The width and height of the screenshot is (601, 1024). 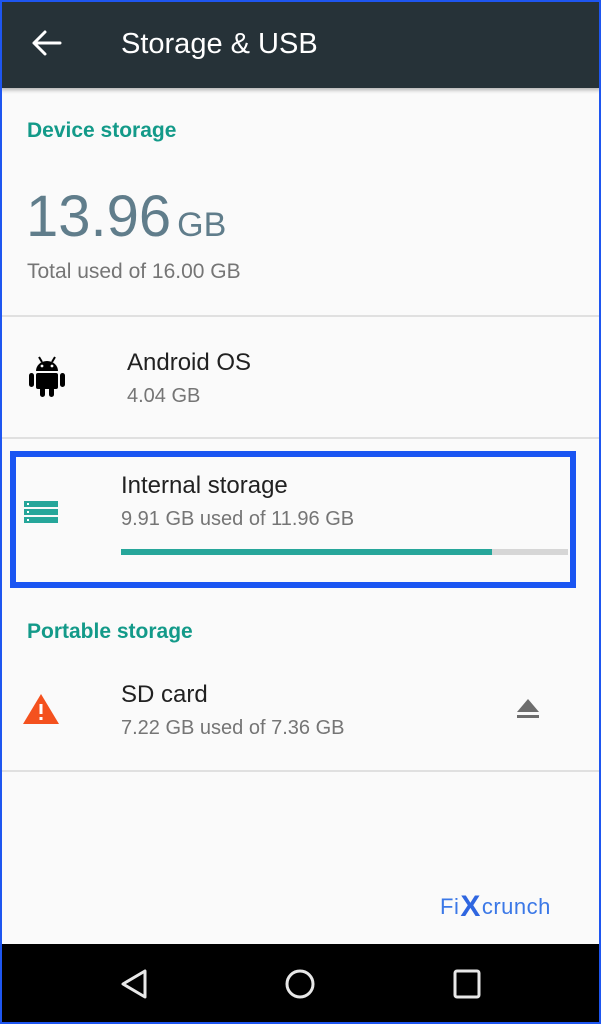 I want to click on watermark-suffix: crunch, so click(x=516, y=906).